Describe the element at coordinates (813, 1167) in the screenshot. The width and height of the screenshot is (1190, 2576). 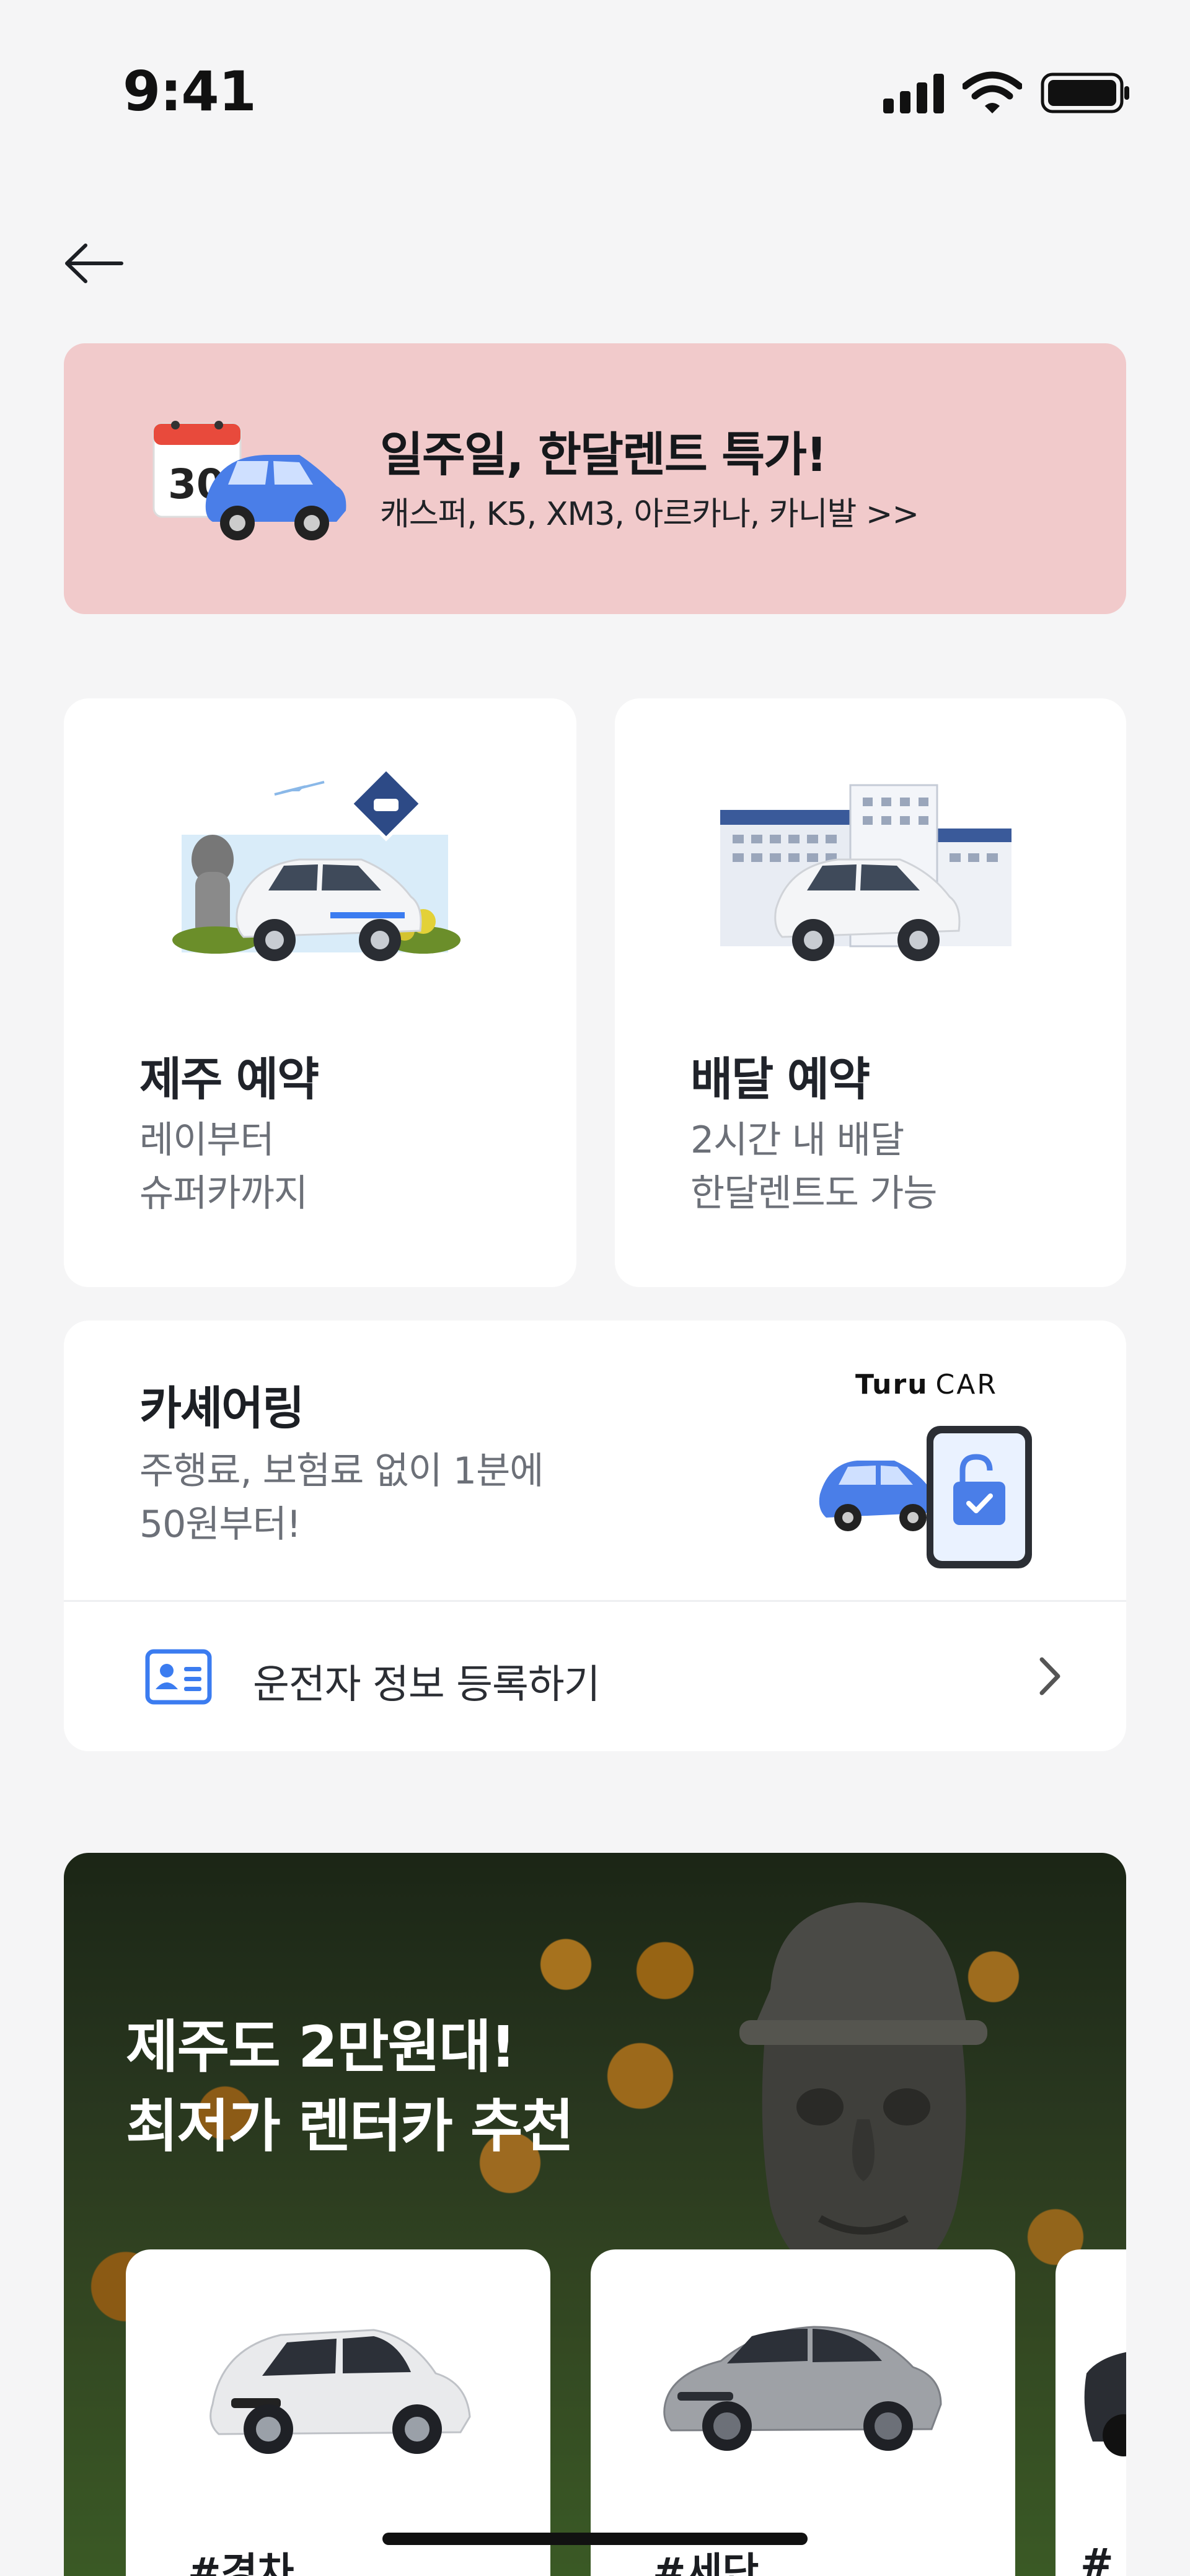
I see `delivery-description: 2시간 내 배달 한달렌트도 가능` at that location.